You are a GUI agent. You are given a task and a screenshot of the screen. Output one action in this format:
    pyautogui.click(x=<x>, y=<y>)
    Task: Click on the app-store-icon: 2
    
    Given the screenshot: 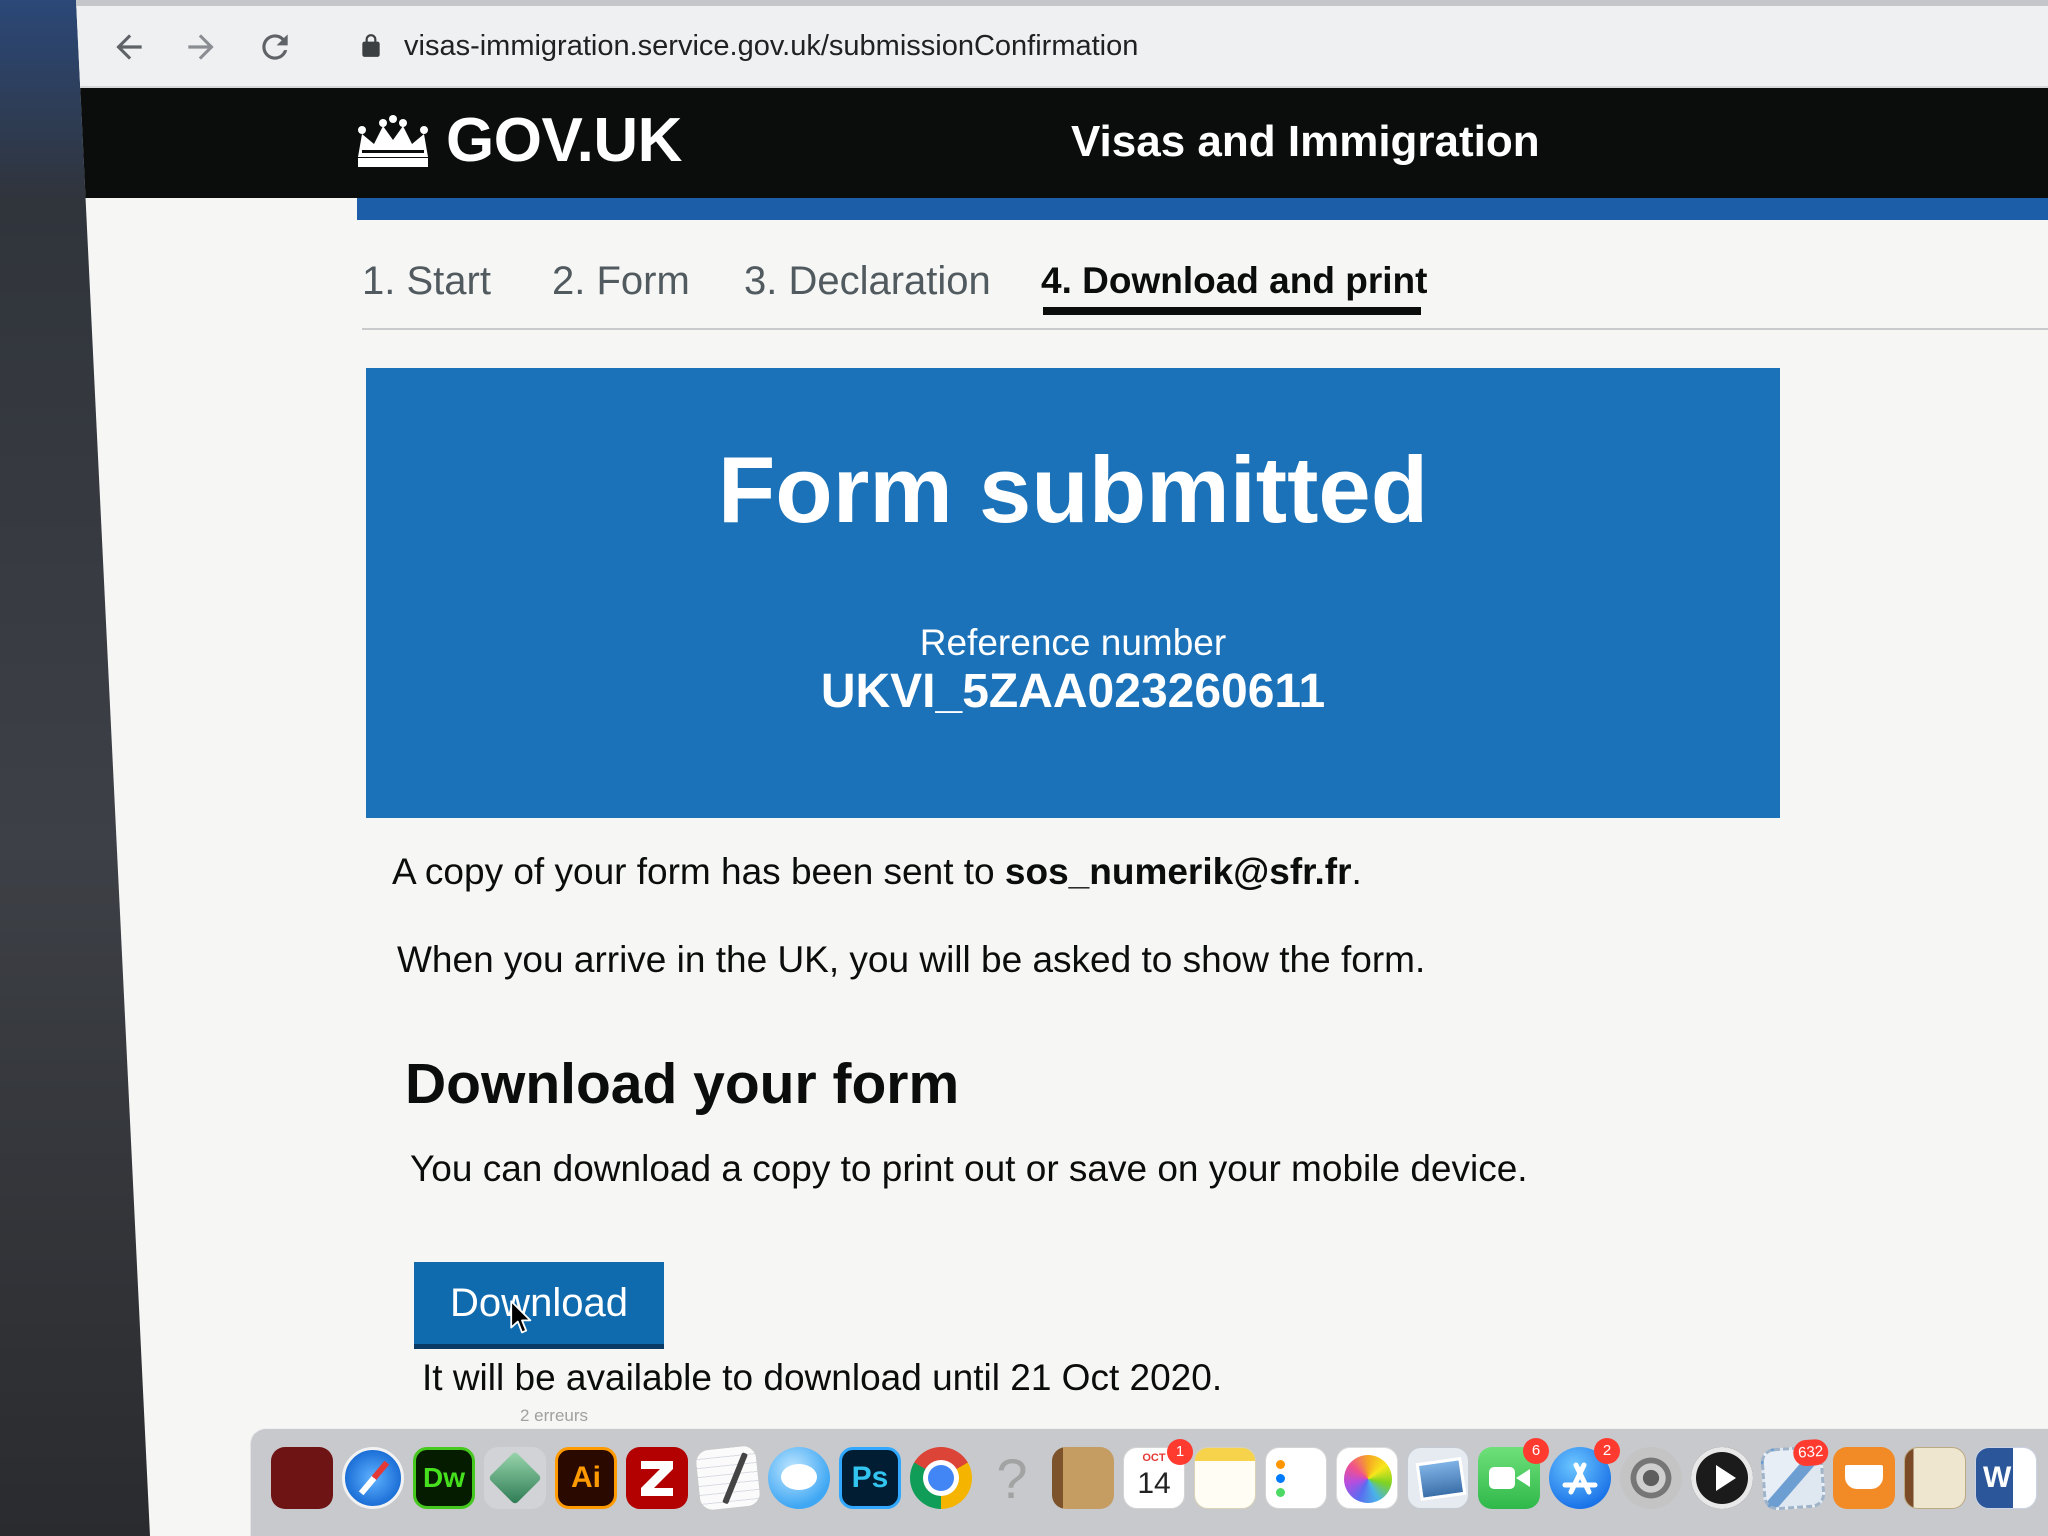 What is the action you would take?
    pyautogui.click(x=1584, y=1473)
    